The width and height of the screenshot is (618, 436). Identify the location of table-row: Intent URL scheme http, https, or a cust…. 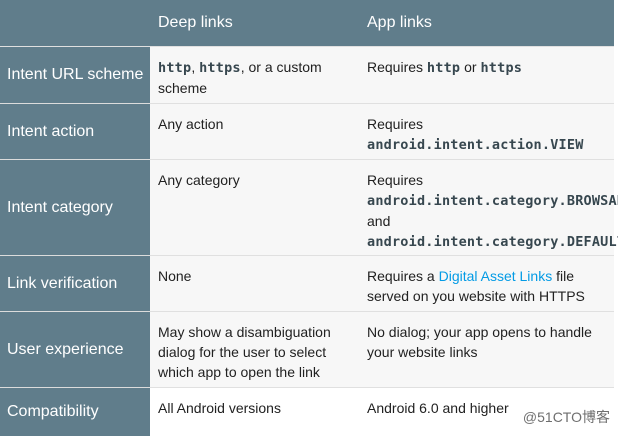
(307, 75).